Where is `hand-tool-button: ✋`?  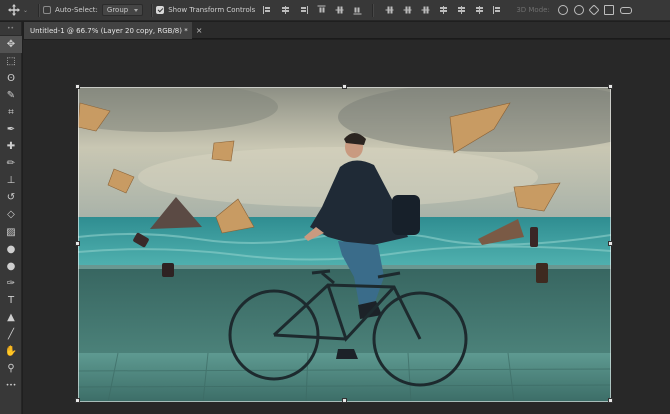 hand-tool-button: ✋ is located at coordinates (11, 352).